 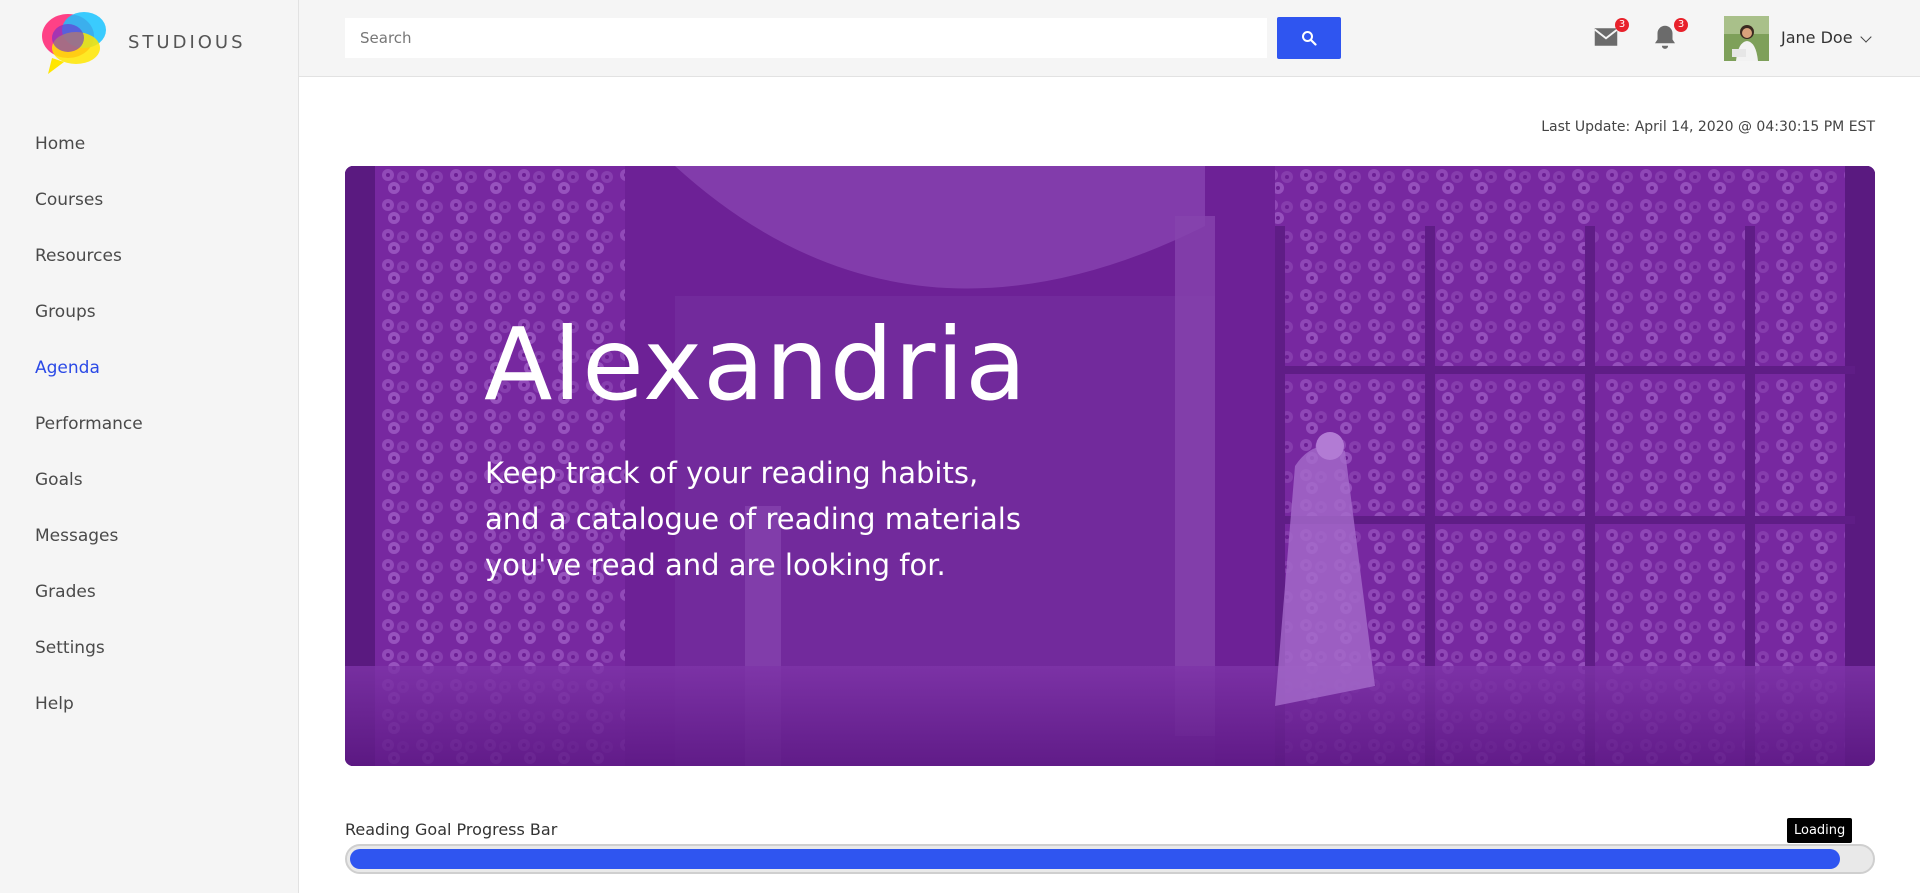 I want to click on avatar, so click(x=1746, y=38).